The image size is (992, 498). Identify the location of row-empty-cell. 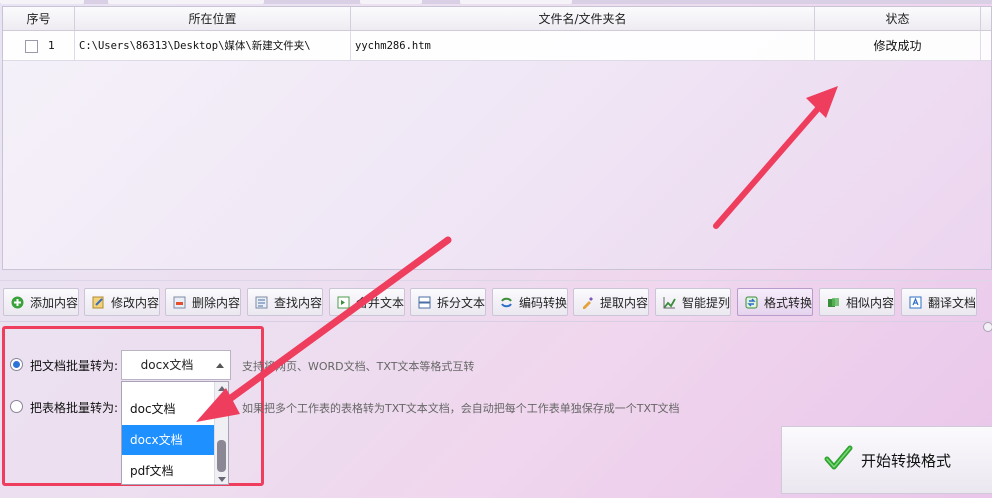
(986, 46).